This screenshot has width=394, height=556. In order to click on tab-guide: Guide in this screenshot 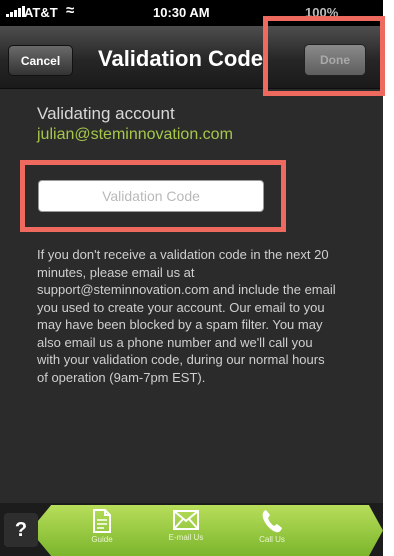, I will do `click(102, 531)`.